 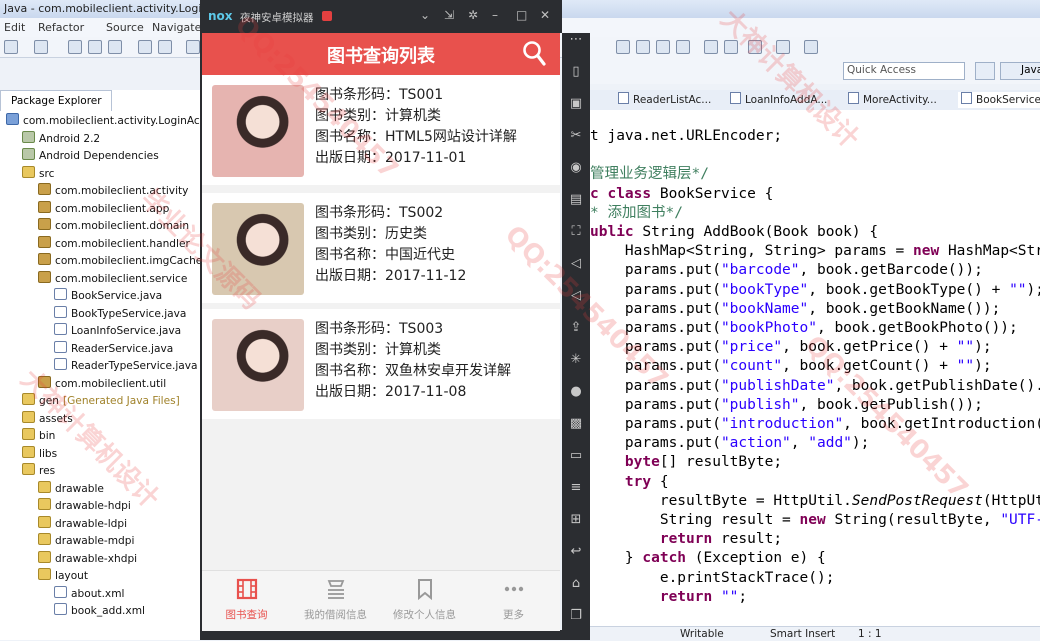 What do you see at coordinates (82, 524) in the screenshot?
I see `tree-item: drawable-ldpi` at bounding box center [82, 524].